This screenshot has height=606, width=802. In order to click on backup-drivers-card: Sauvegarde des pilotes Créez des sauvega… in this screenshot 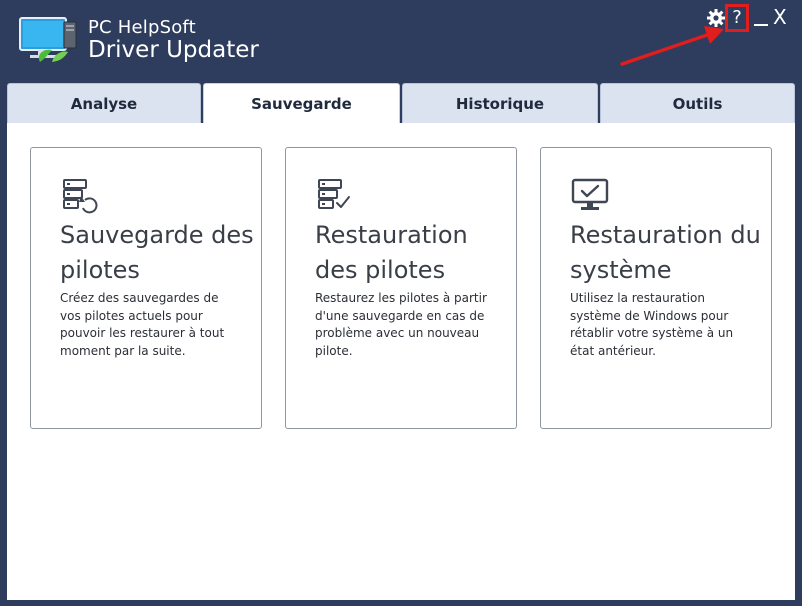, I will do `click(146, 288)`.